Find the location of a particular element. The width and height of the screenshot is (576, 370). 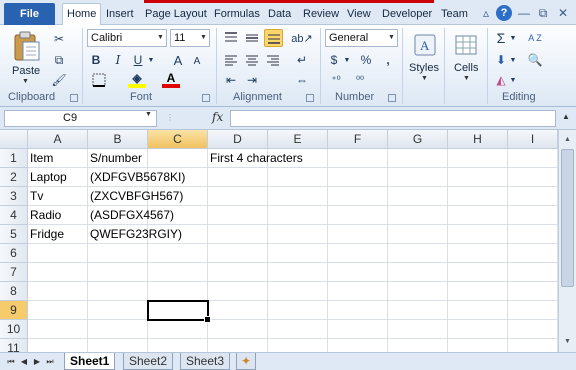

sheet-tab-sheet2: Sheet2 is located at coordinates (148, 361).